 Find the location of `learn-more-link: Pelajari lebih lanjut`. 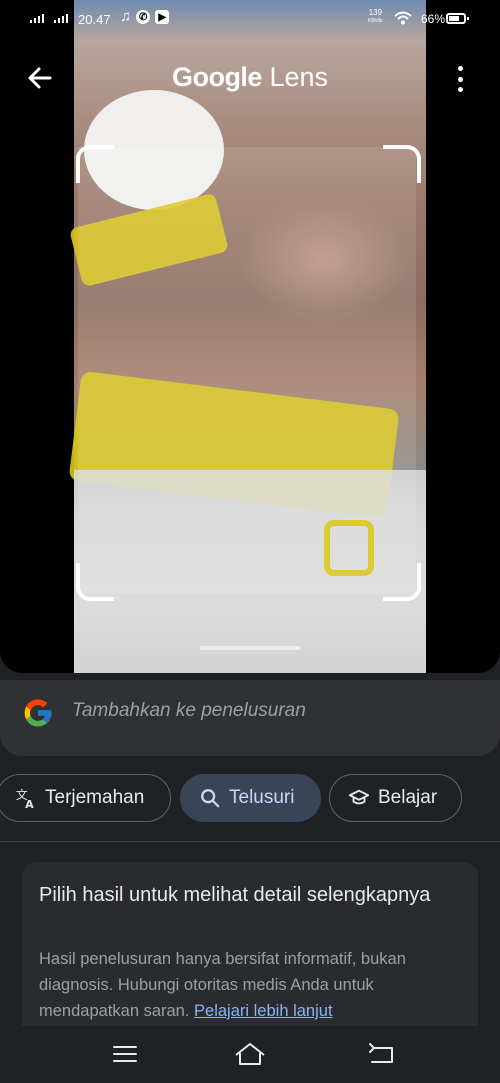

learn-more-link: Pelajari lebih lanjut is located at coordinates (263, 1011).